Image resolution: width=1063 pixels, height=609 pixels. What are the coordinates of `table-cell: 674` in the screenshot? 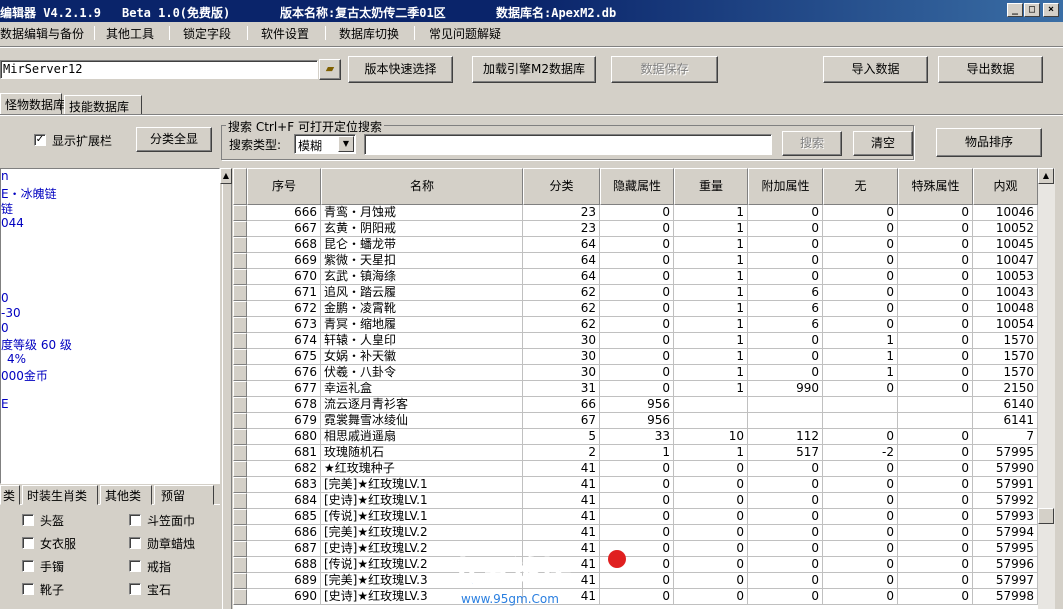 It's located at (284, 341).